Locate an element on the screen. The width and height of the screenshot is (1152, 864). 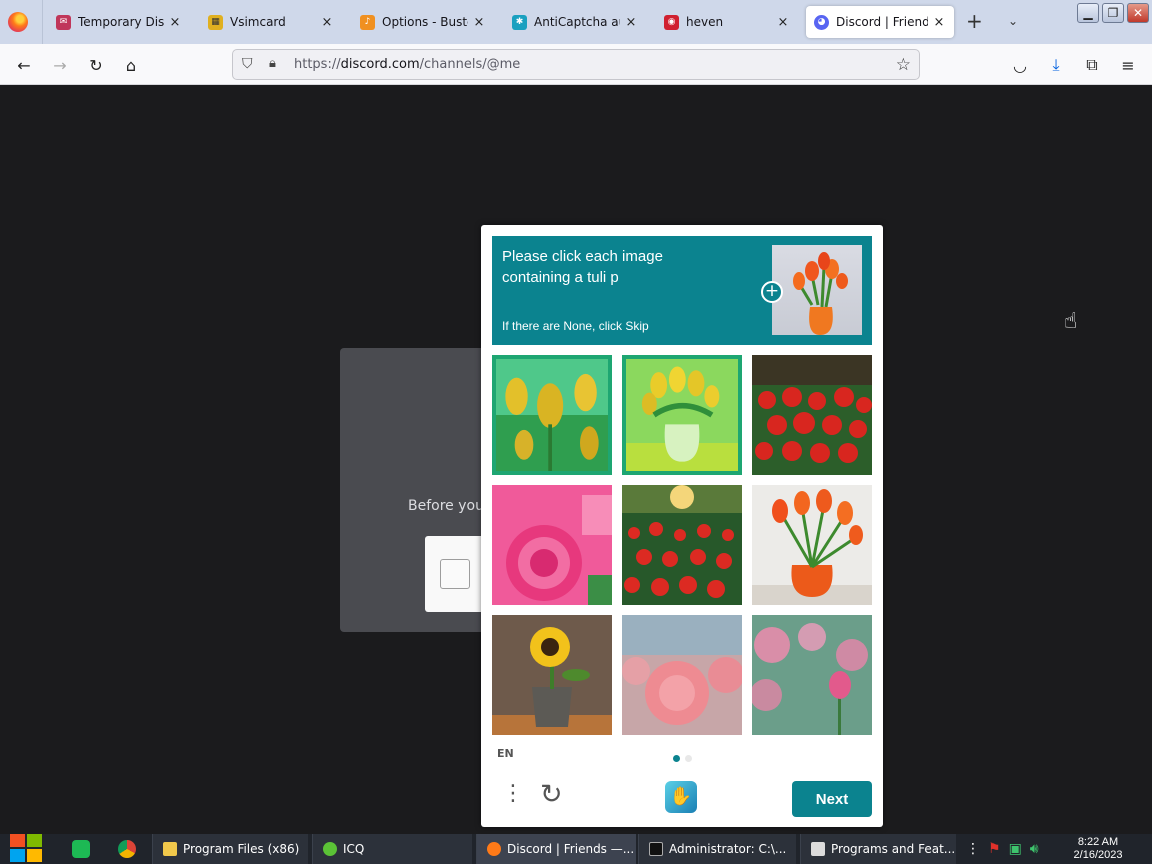
task-icq: ICQ is located at coordinates (392, 849).